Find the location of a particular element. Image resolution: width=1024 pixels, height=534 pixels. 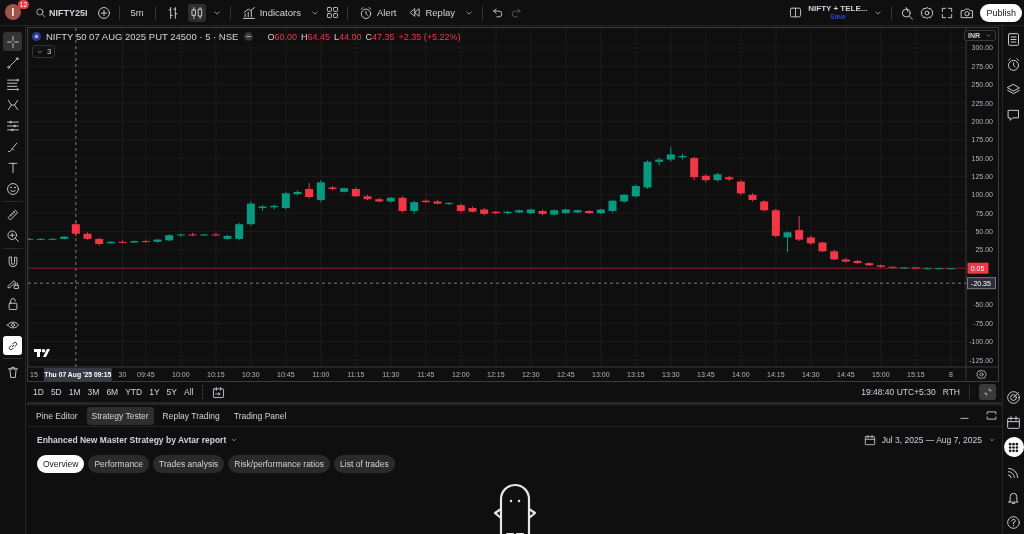

interval-button: 5m is located at coordinates (137, 12).